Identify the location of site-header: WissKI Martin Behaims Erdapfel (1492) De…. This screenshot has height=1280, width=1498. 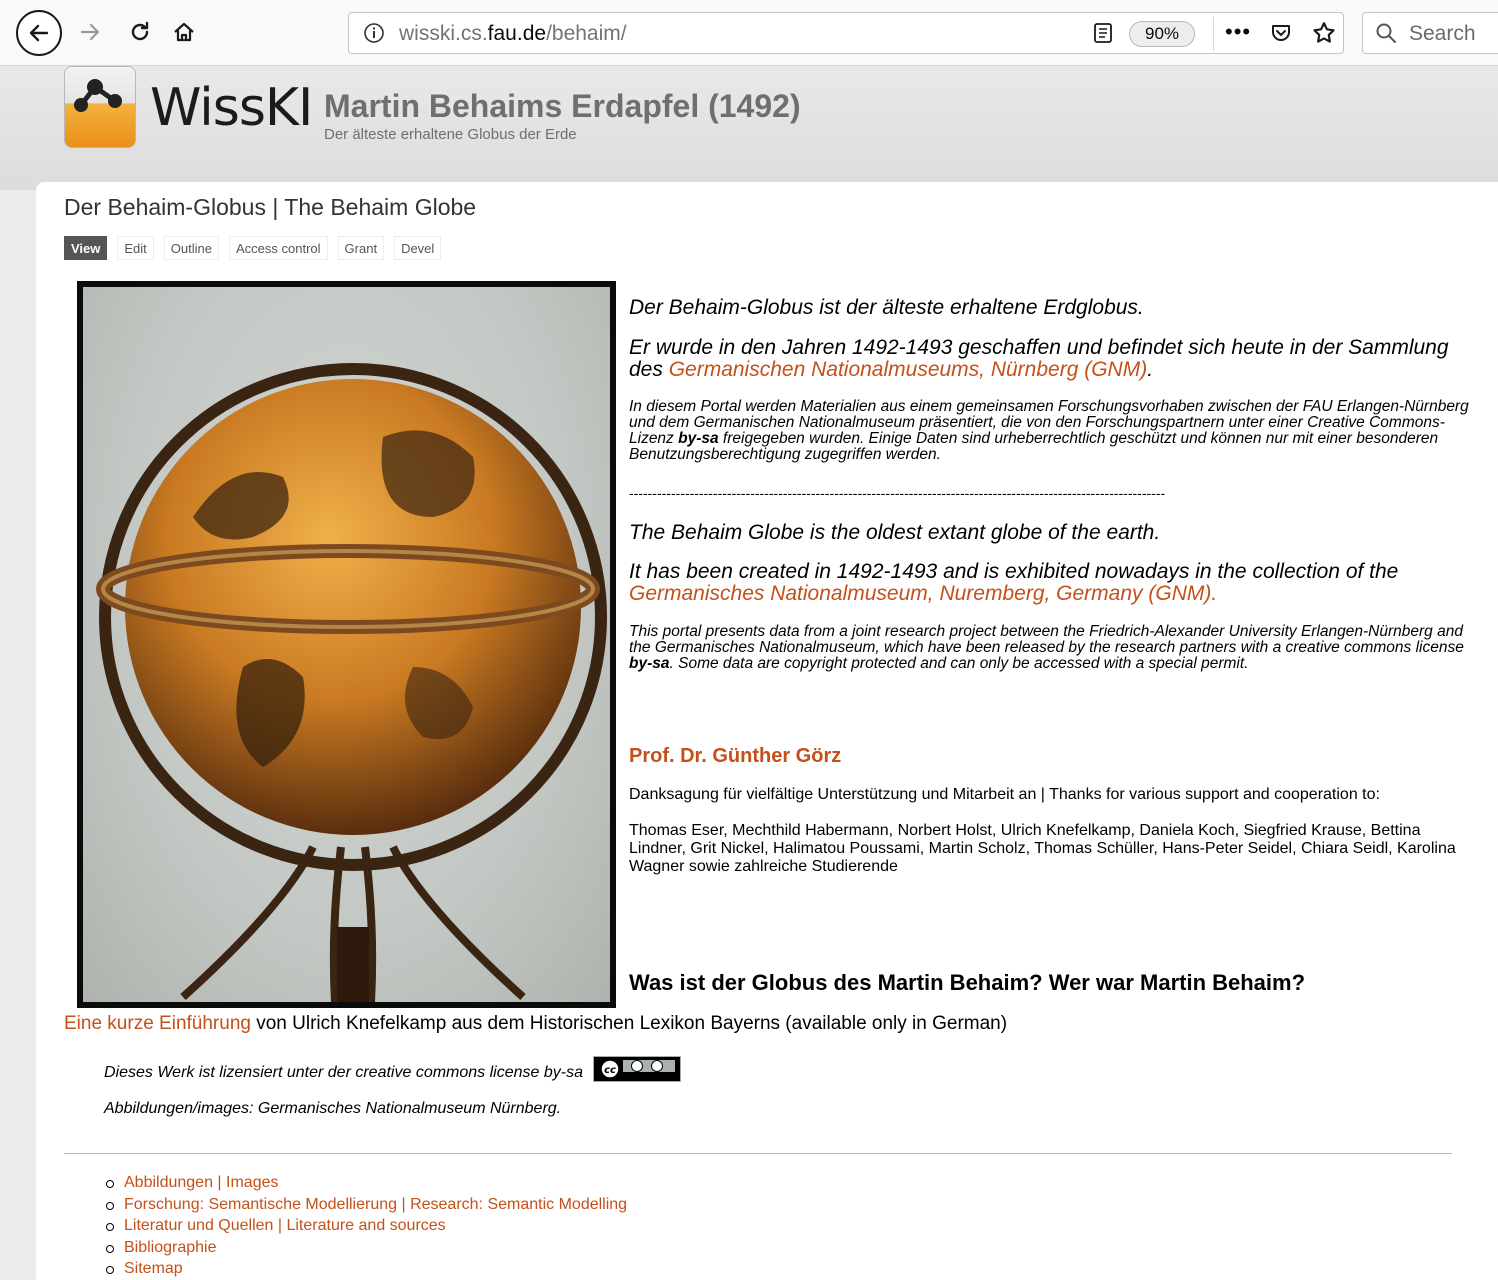
(749, 128).